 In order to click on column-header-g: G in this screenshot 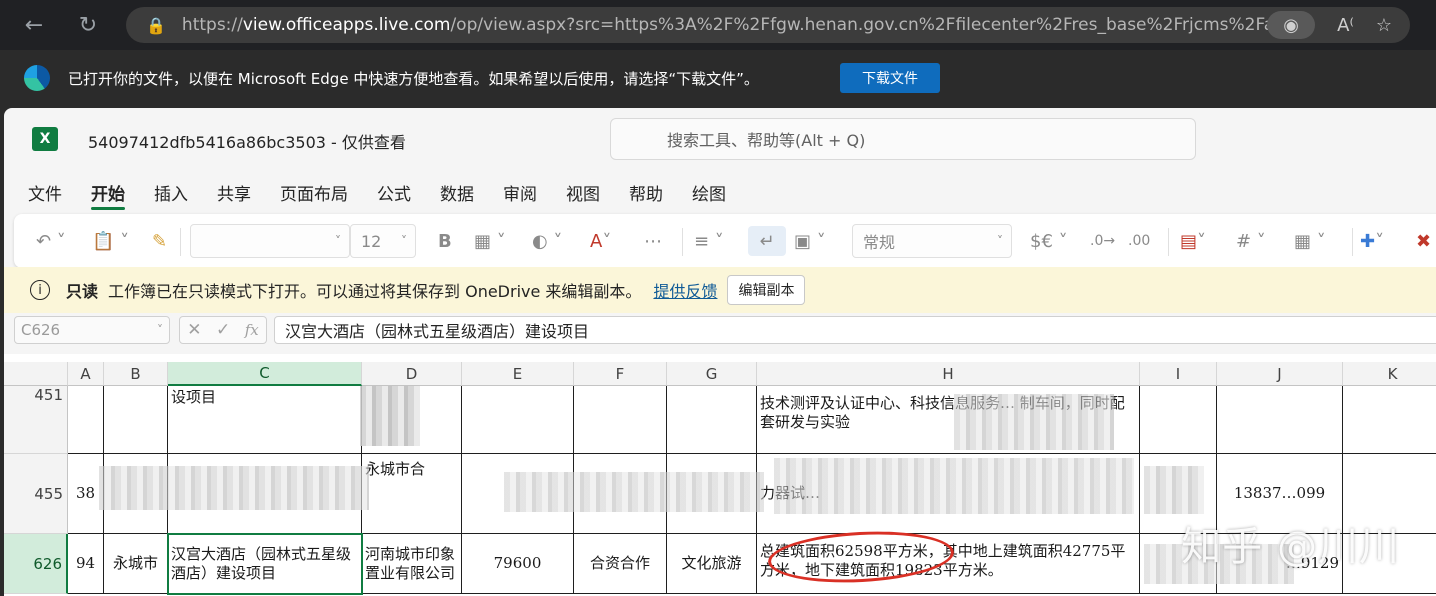, I will do `click(712, 374)`.